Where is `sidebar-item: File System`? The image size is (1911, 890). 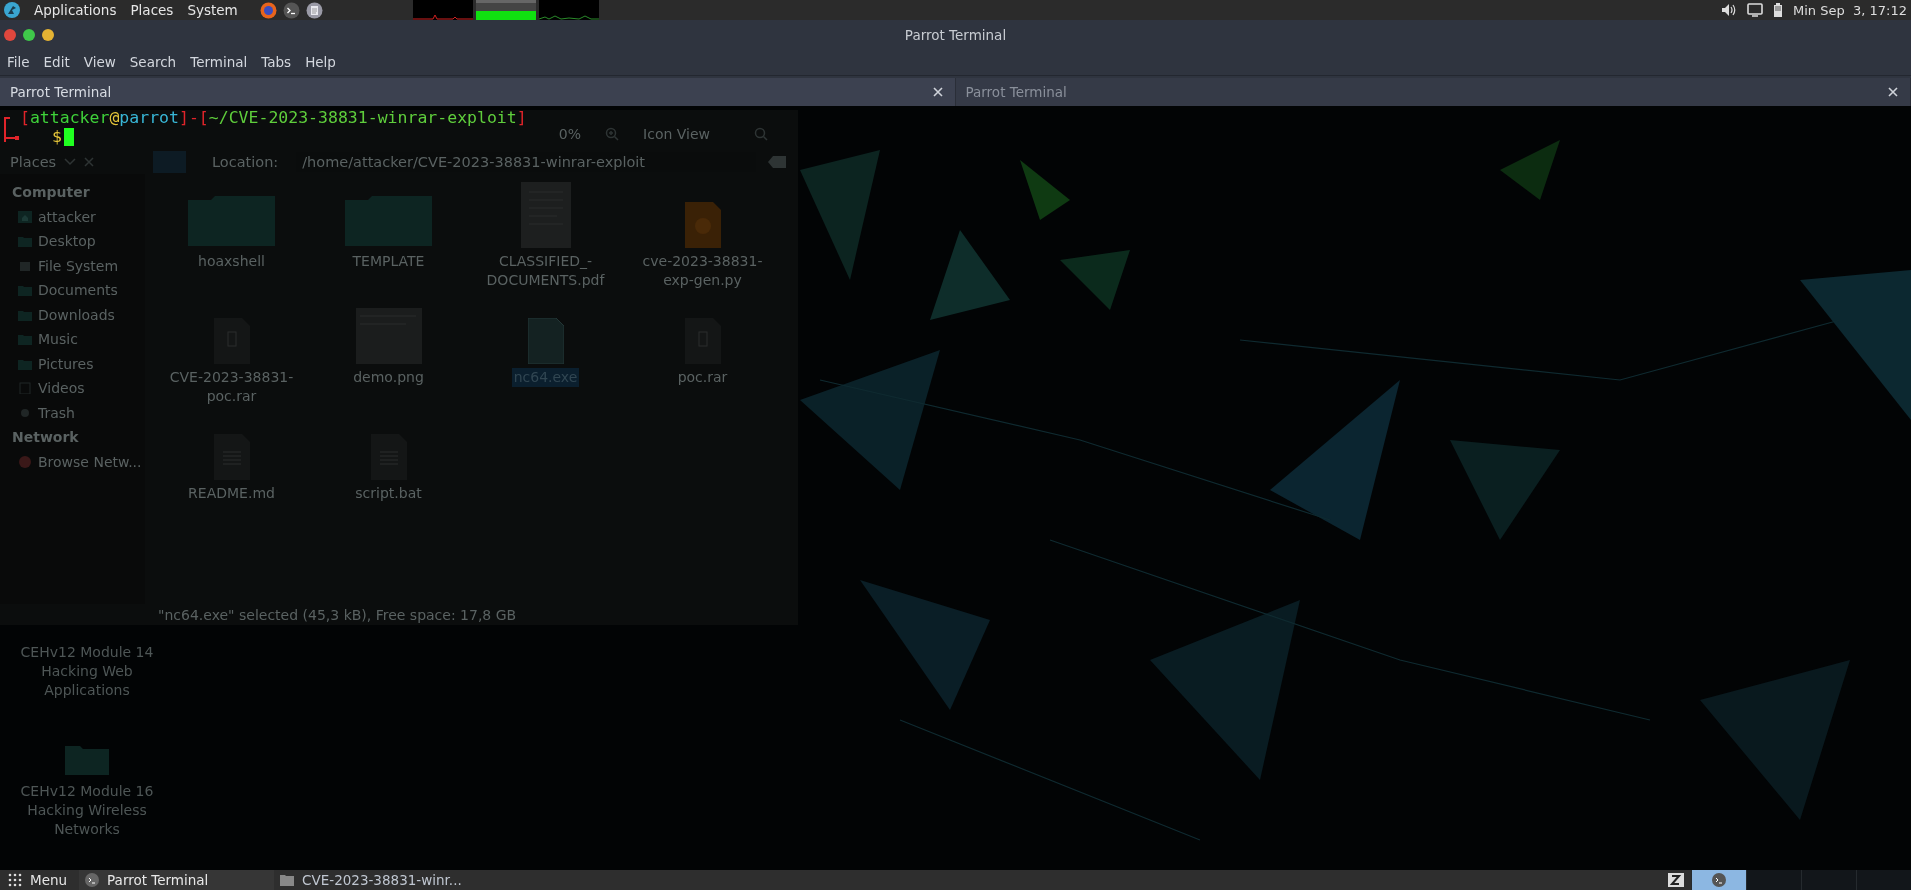 sidebar-item: File System is located at coordinates (78, 265).